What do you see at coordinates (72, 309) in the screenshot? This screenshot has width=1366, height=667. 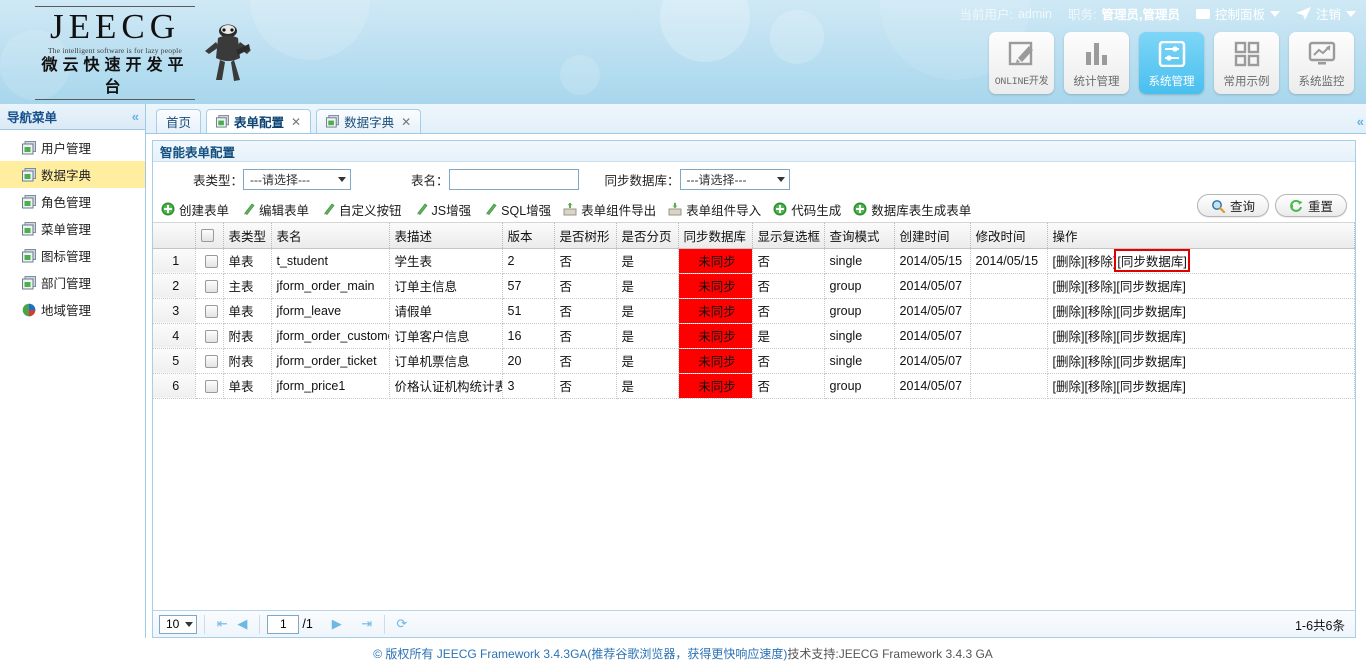 I see `sidebar-item-region-manage: 地域管理` at bounding box center [72, 309].